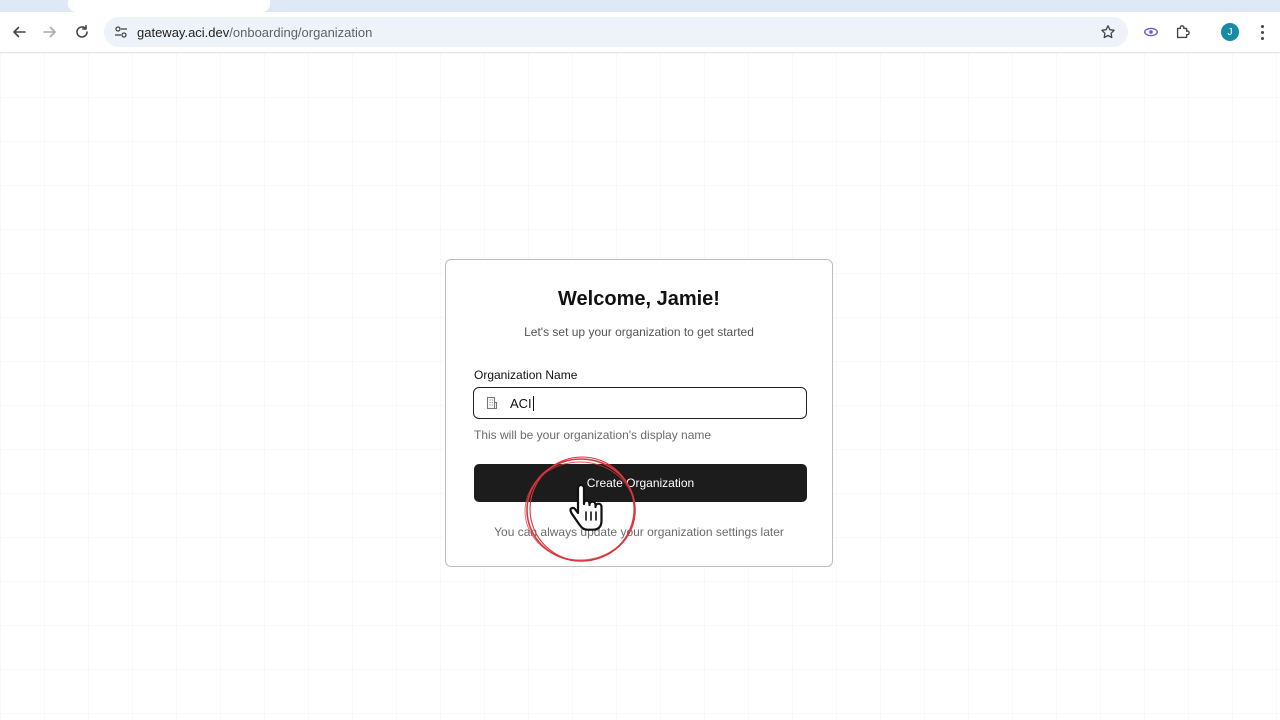 This screenshot has height=720, width=1280. Describe the element at coordinates (183, 32) in the screenshot. I see `url-host: gateway.aci.dev` at that location.